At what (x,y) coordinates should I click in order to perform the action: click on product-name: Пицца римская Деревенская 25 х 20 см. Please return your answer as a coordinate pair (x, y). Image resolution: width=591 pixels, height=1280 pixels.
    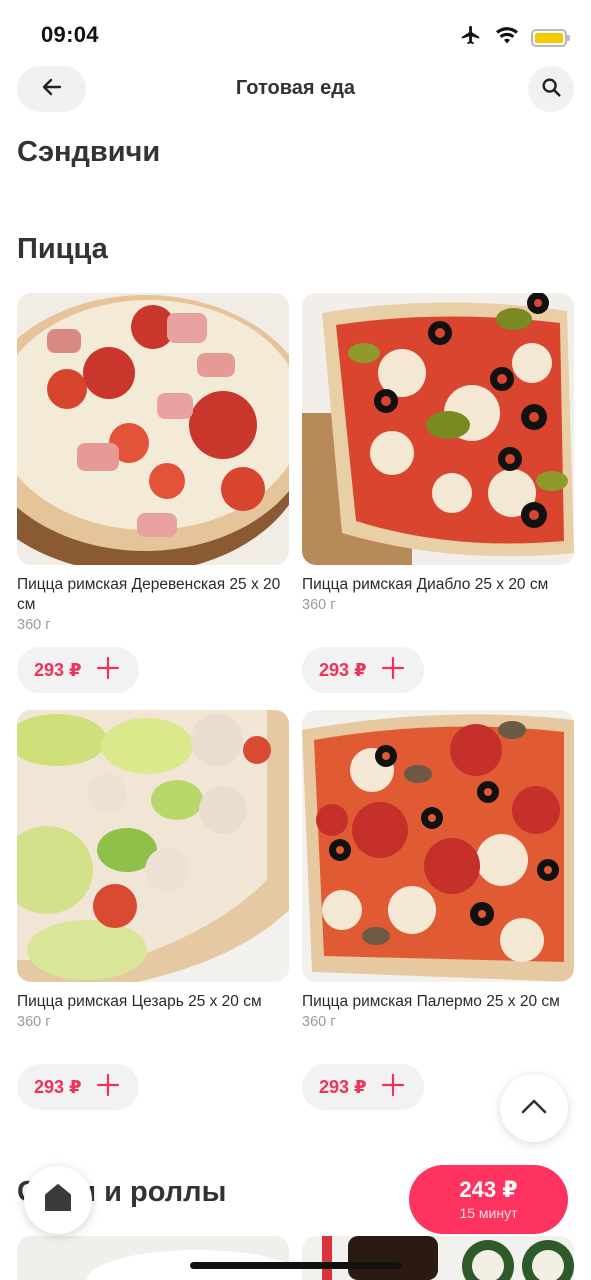
    Looking at the image, I should click on (149, 594).